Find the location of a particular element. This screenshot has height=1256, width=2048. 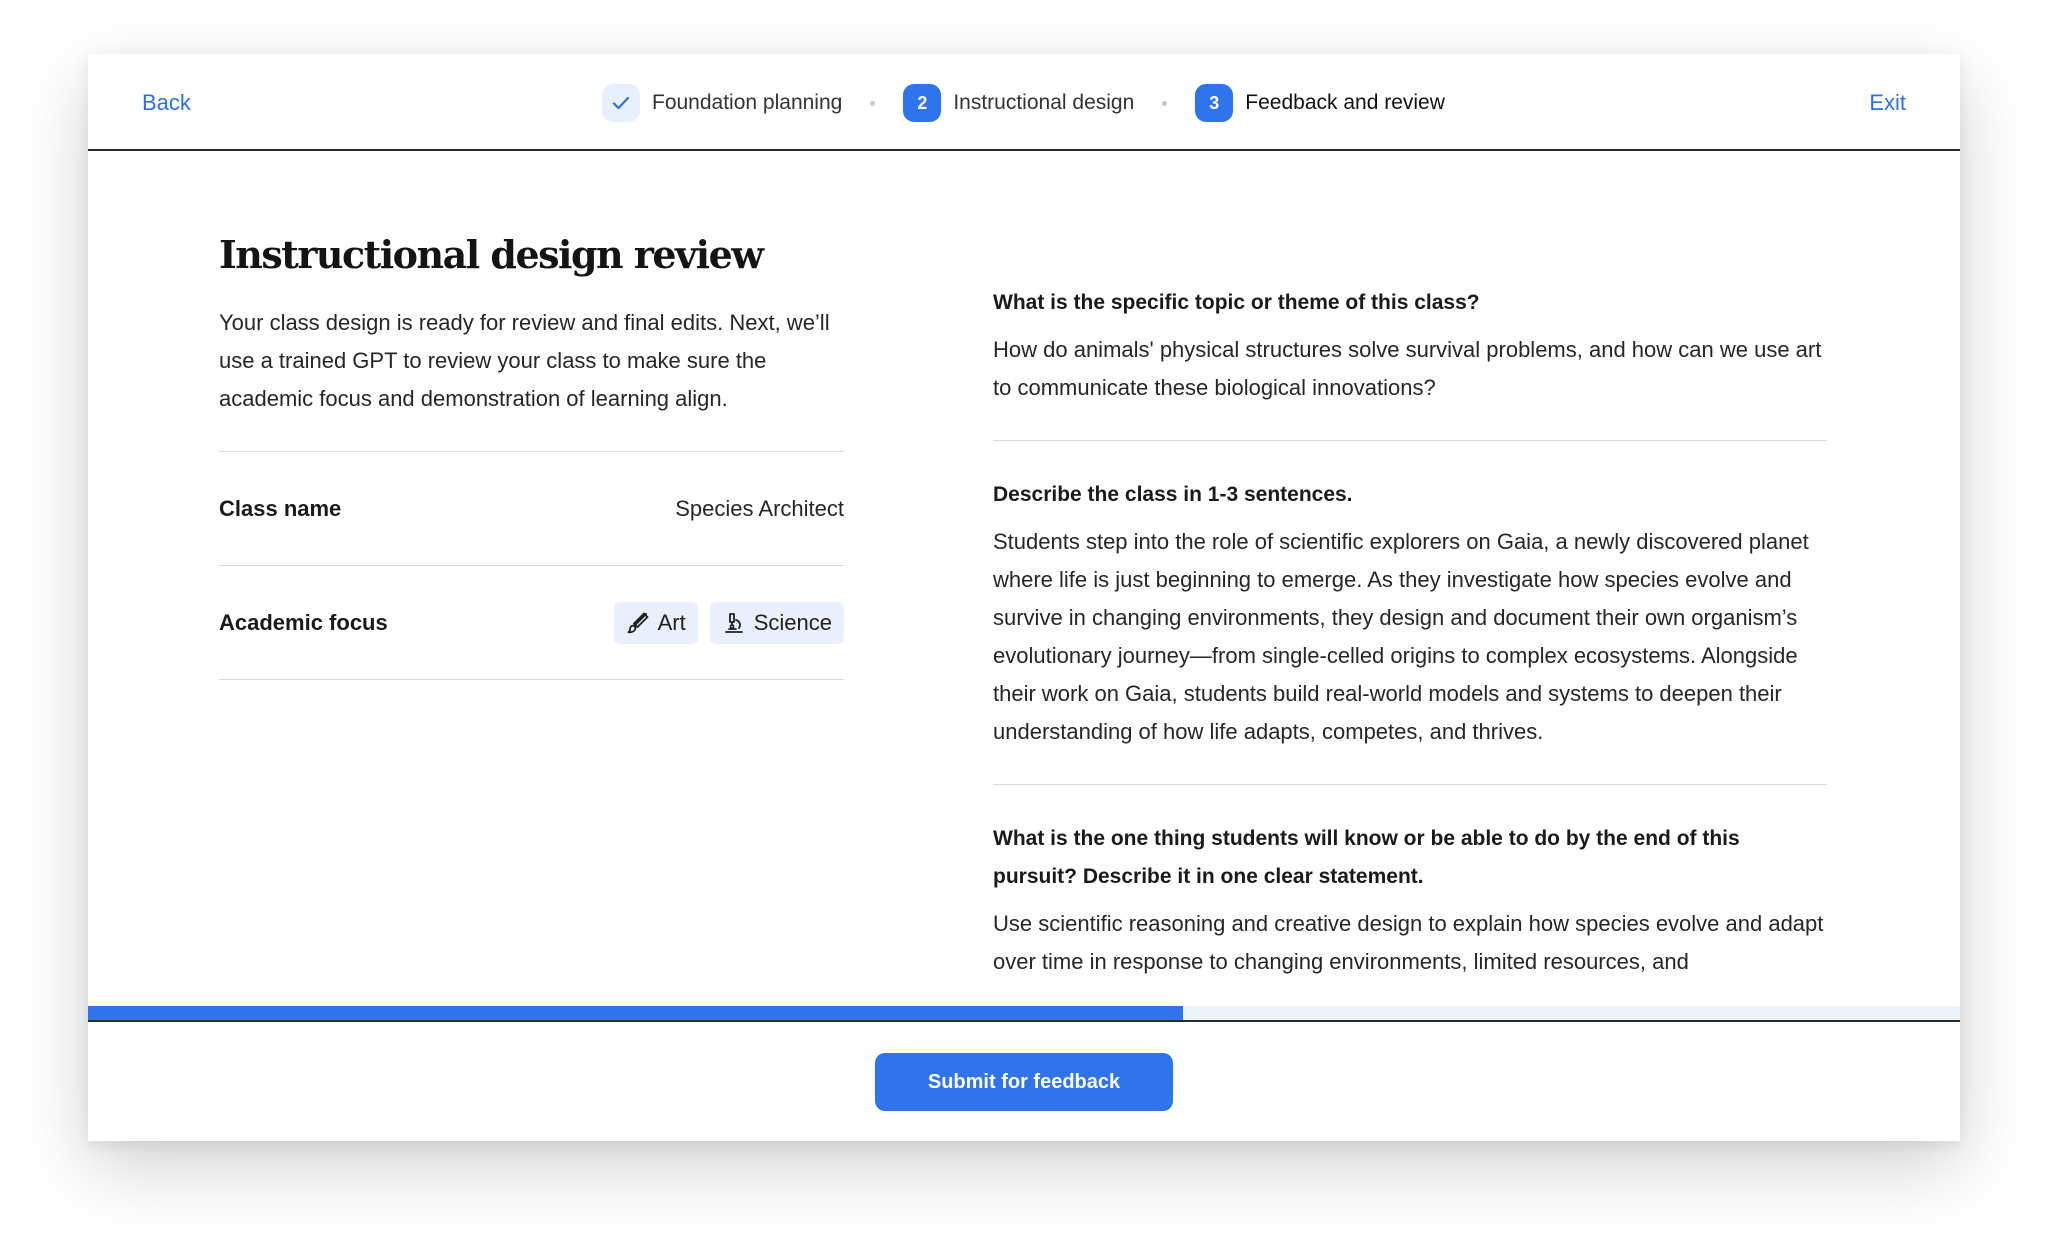

tag-label: Art is located at coordinates (671, 622).